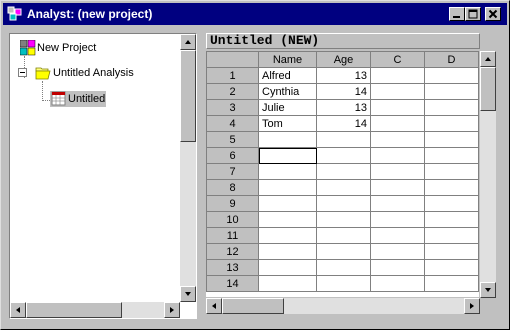 This screenshot has width=510, height=330. I want to click on maximize-button, so click(473, 14).